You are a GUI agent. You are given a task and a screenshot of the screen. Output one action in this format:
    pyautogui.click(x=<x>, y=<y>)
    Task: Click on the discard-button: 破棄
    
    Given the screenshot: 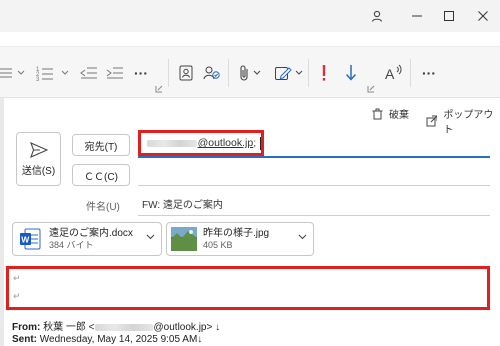 What is the action you would take?
    pyautogui.click(x=390, y=113)
    